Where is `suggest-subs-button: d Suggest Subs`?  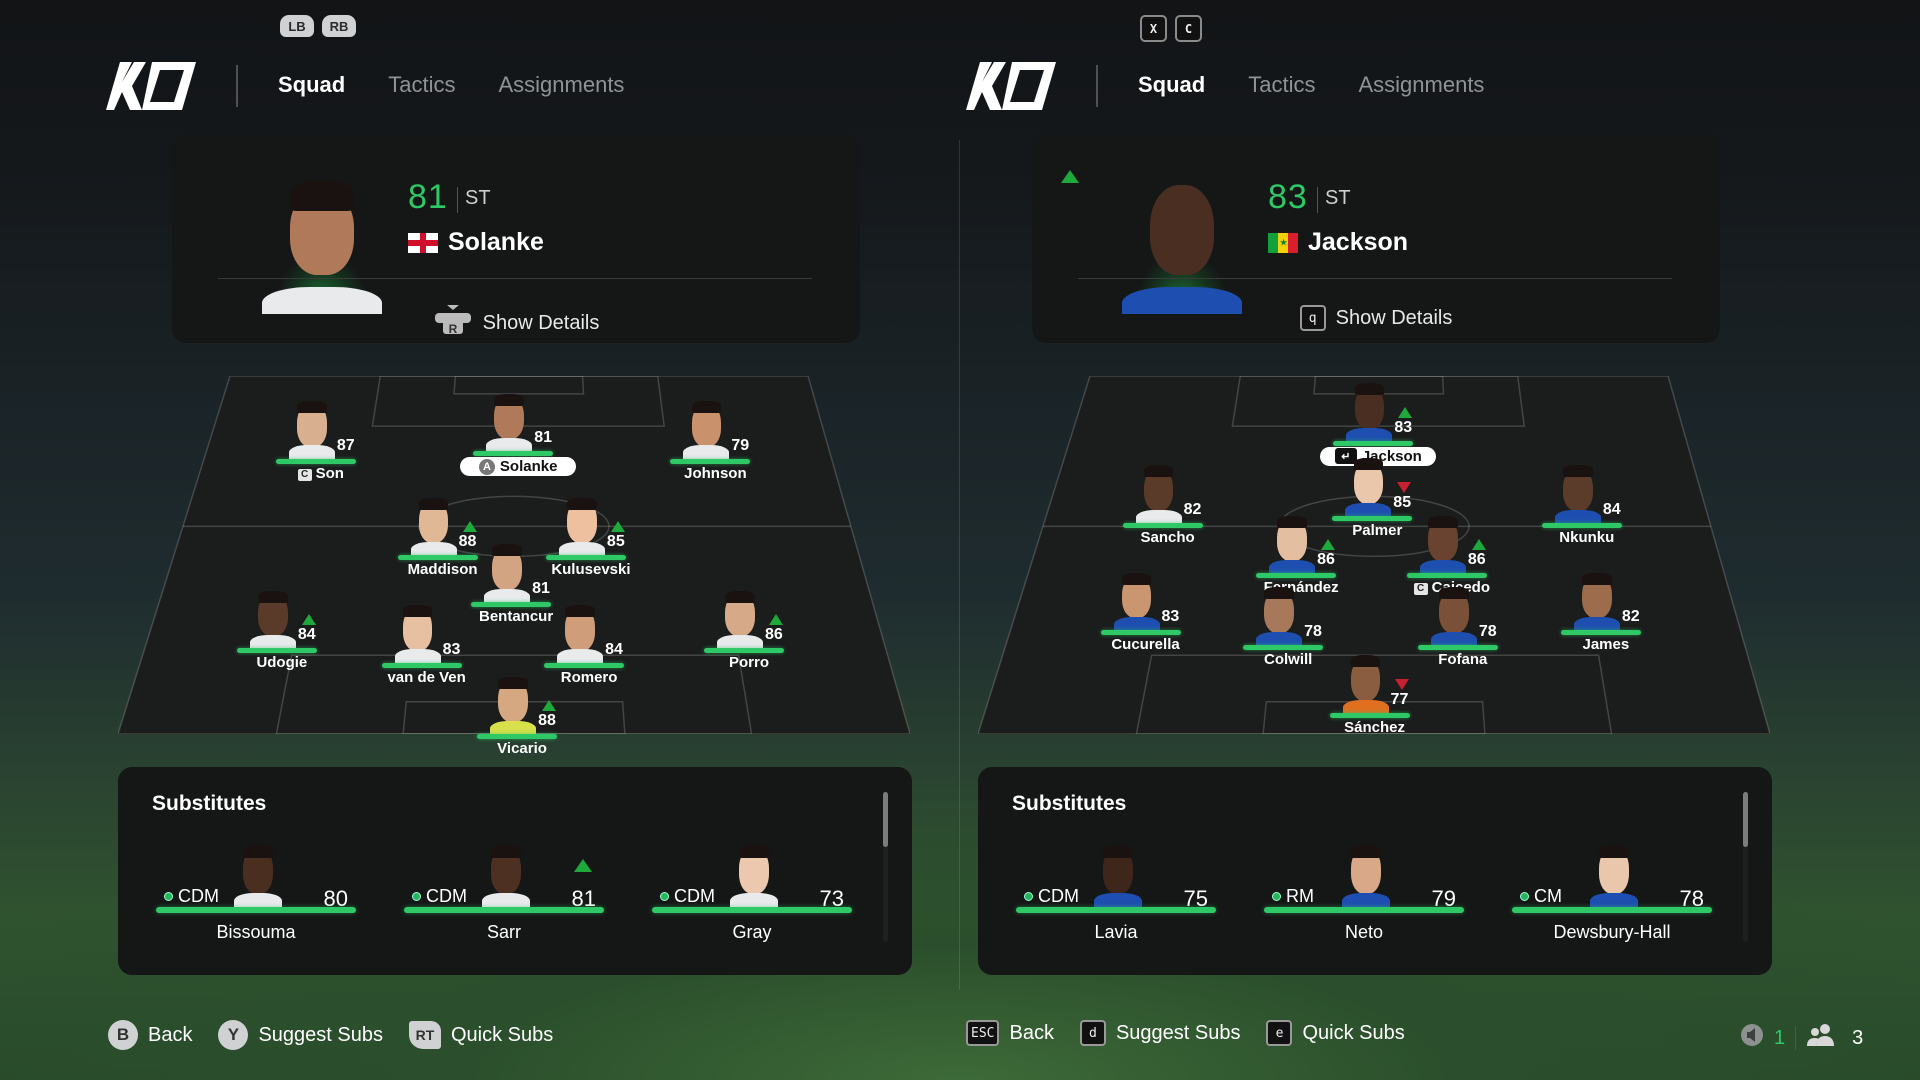 suggest-subs-button: d Suggest Subs is located at coordinates (1160, 1033).